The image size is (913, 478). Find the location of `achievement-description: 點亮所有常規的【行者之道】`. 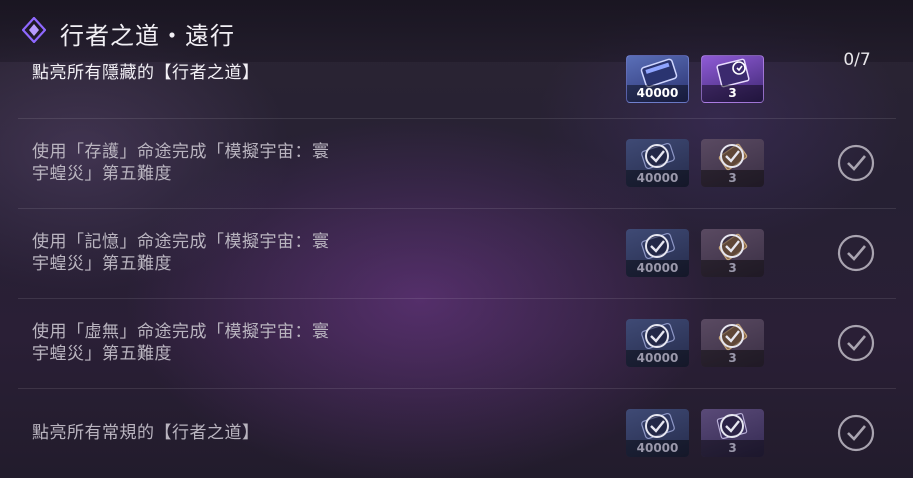

achievement-description: 點亮所有常規的【行者之道】 is located at coordinates (146, 433).